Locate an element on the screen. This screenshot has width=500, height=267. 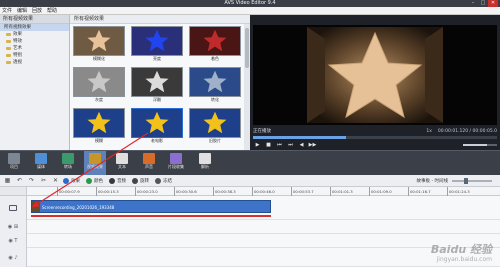
sidebar-item-label: 特效 is located at coordinates (17, 41).